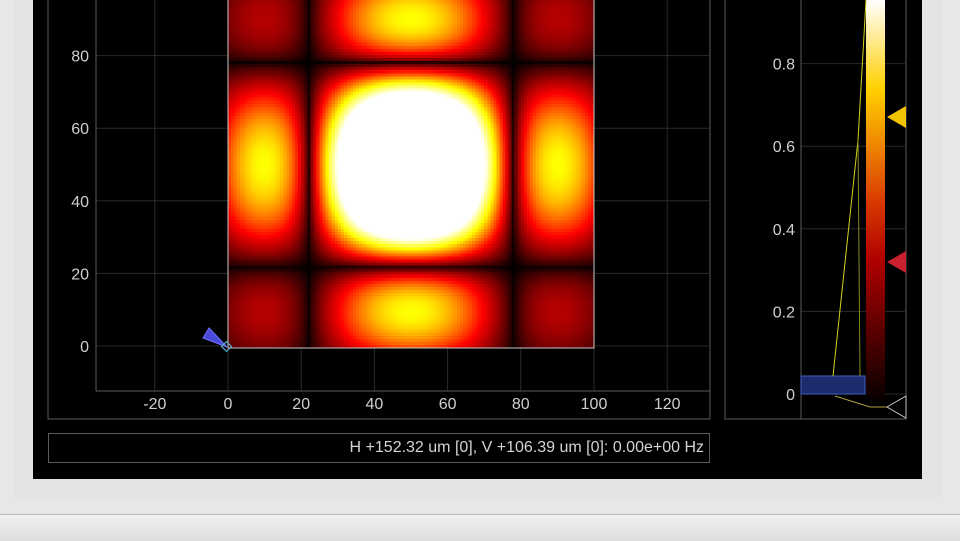 This screenshot has height=541, width=960. I want to click on main-y-ticks: 0 20 40 60 80, so click(80, 202).